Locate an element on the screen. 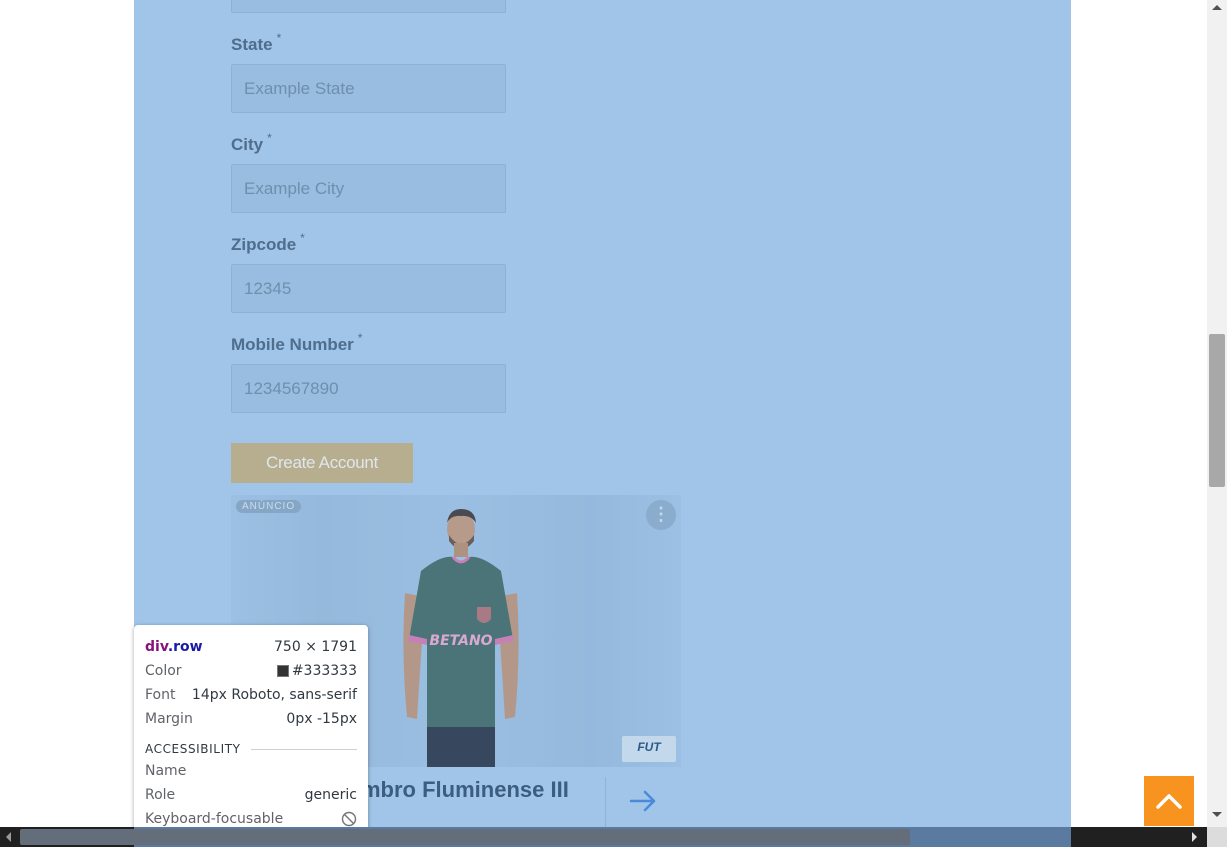 Image resolution: width=1227 pixels, height=847 pixels. color-row: Color #333333 is located at coordinates (251, 671).